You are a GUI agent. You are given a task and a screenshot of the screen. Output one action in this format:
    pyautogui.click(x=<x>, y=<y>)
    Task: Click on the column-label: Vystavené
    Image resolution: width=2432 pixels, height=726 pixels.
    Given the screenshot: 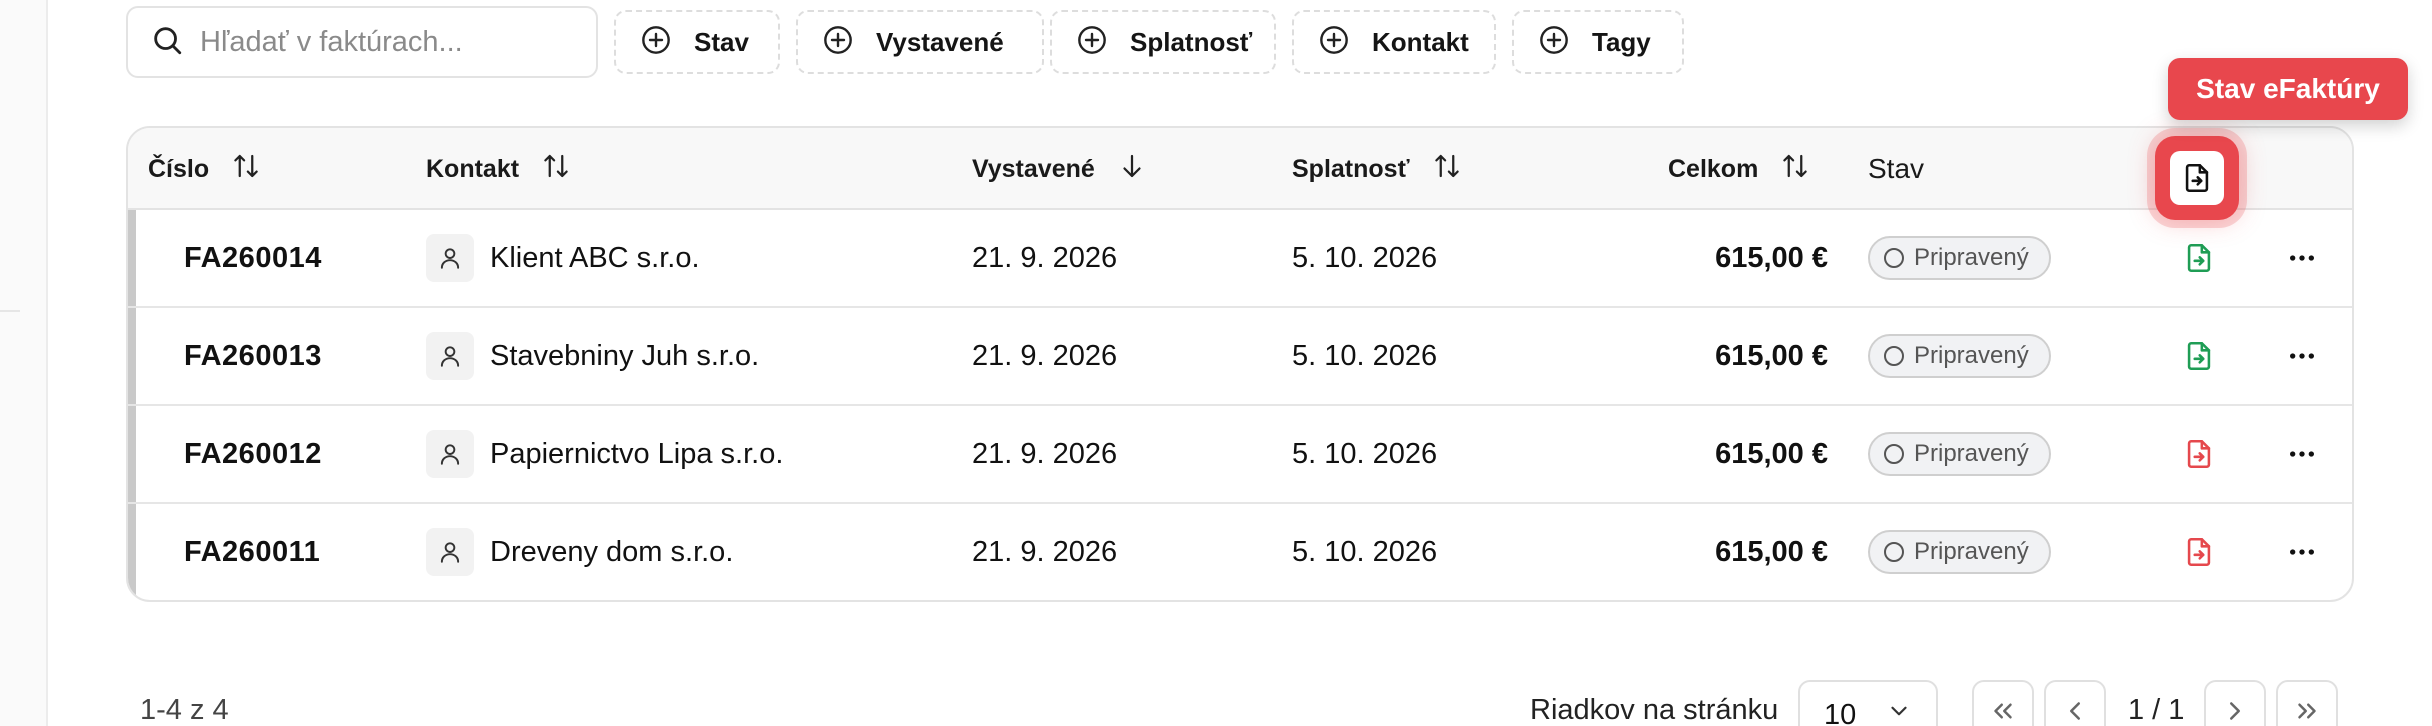 What is the action you would take?
    pyautogui.click(x=1033, y=168)
    